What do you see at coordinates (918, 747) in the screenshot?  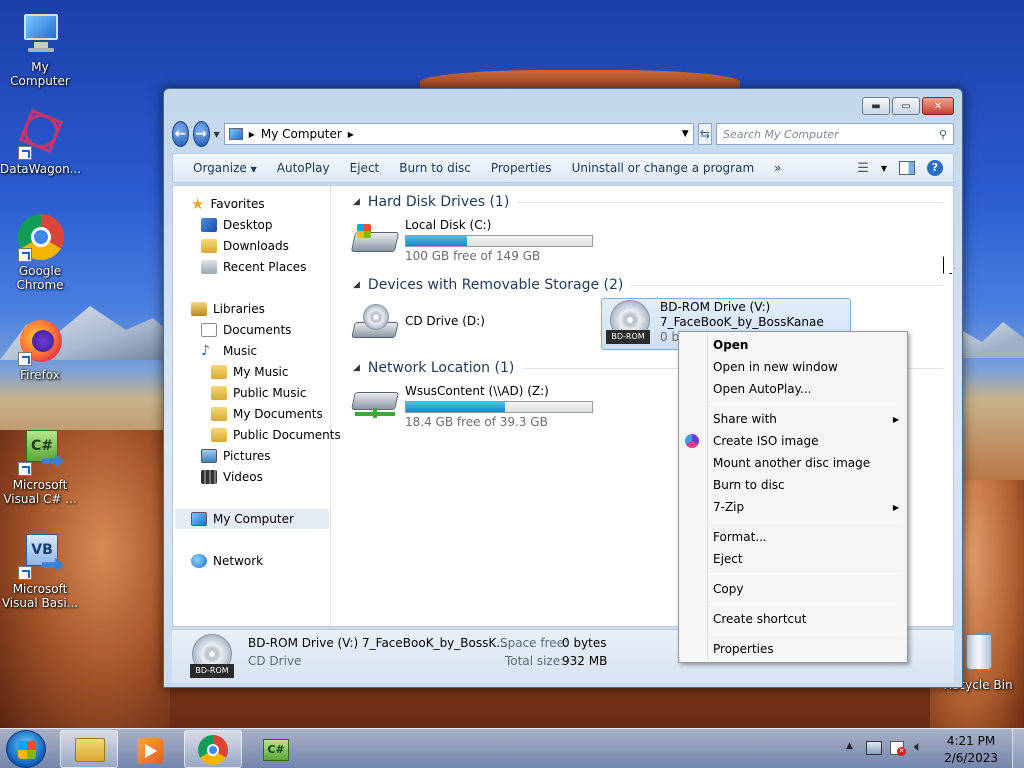 I see `volume-icon: 🔈︎` at bounding box center [918, 747].